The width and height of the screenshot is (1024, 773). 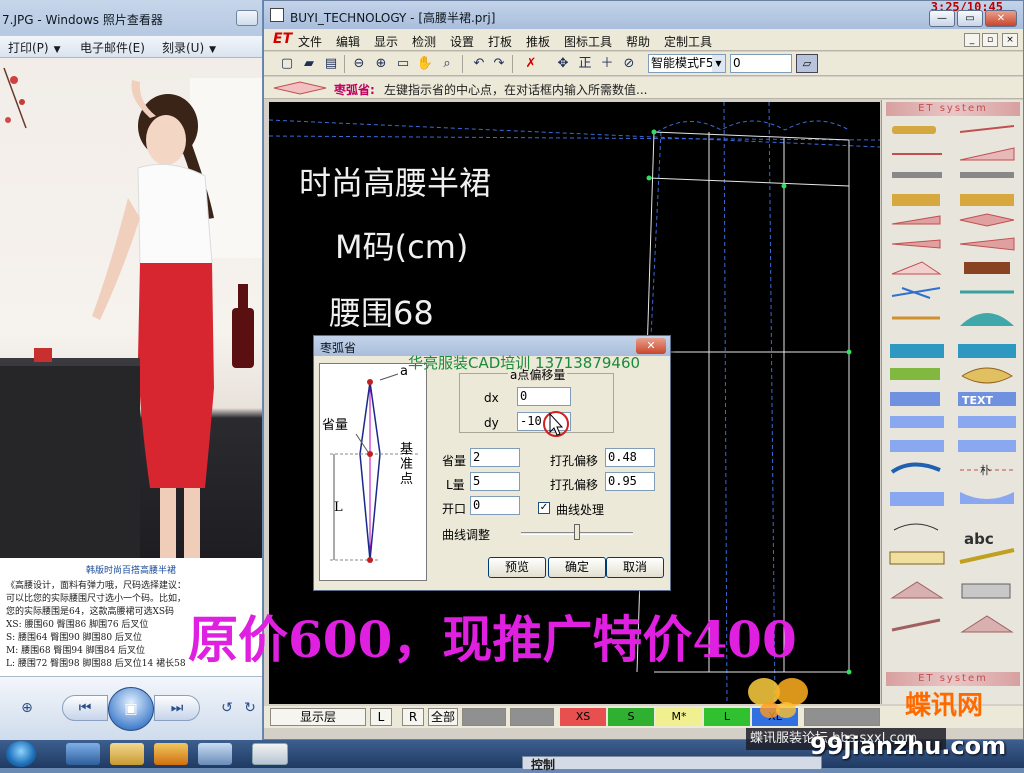 What do you see at coordinates (580, 510) in the screenshot?
I see `curve-process-label: 曲线处理` at bounding box center [580, 510].